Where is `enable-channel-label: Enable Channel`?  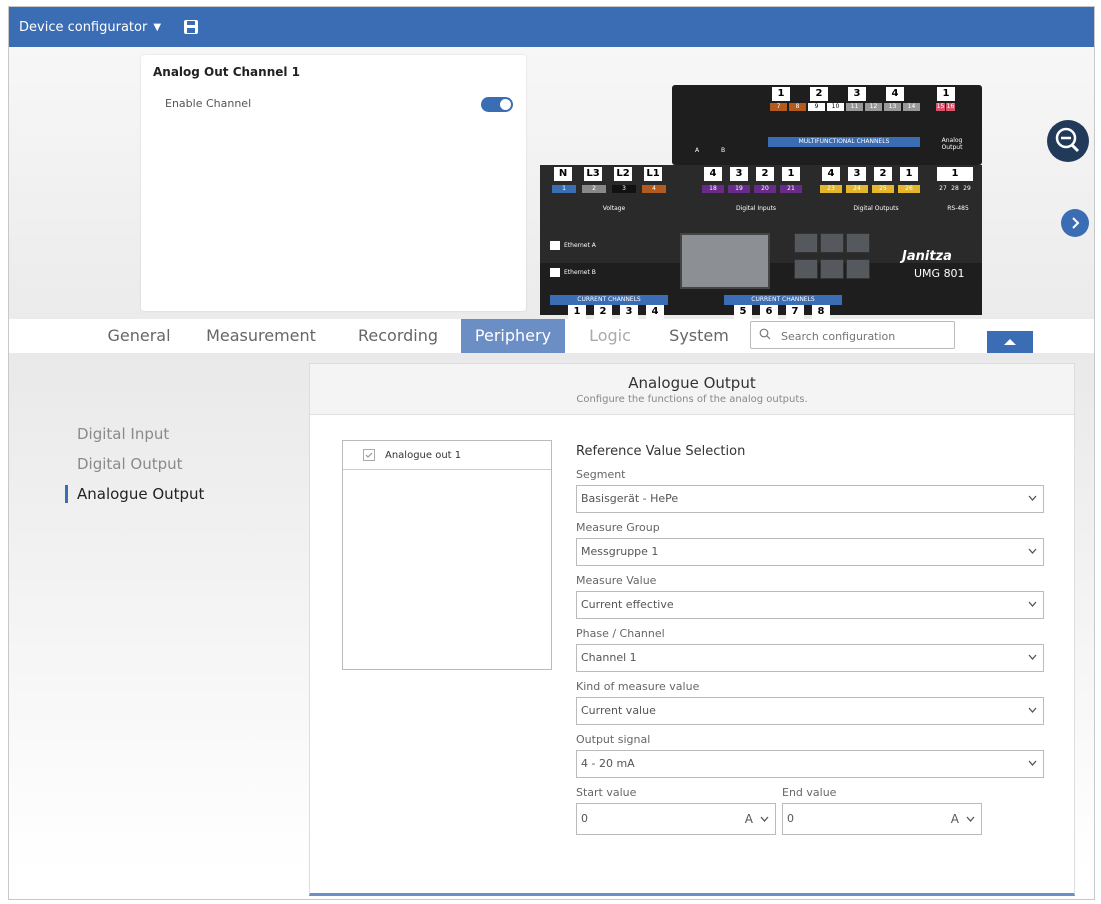
enable-channel-label: Enable Channel is located at coordinates (208, 103).